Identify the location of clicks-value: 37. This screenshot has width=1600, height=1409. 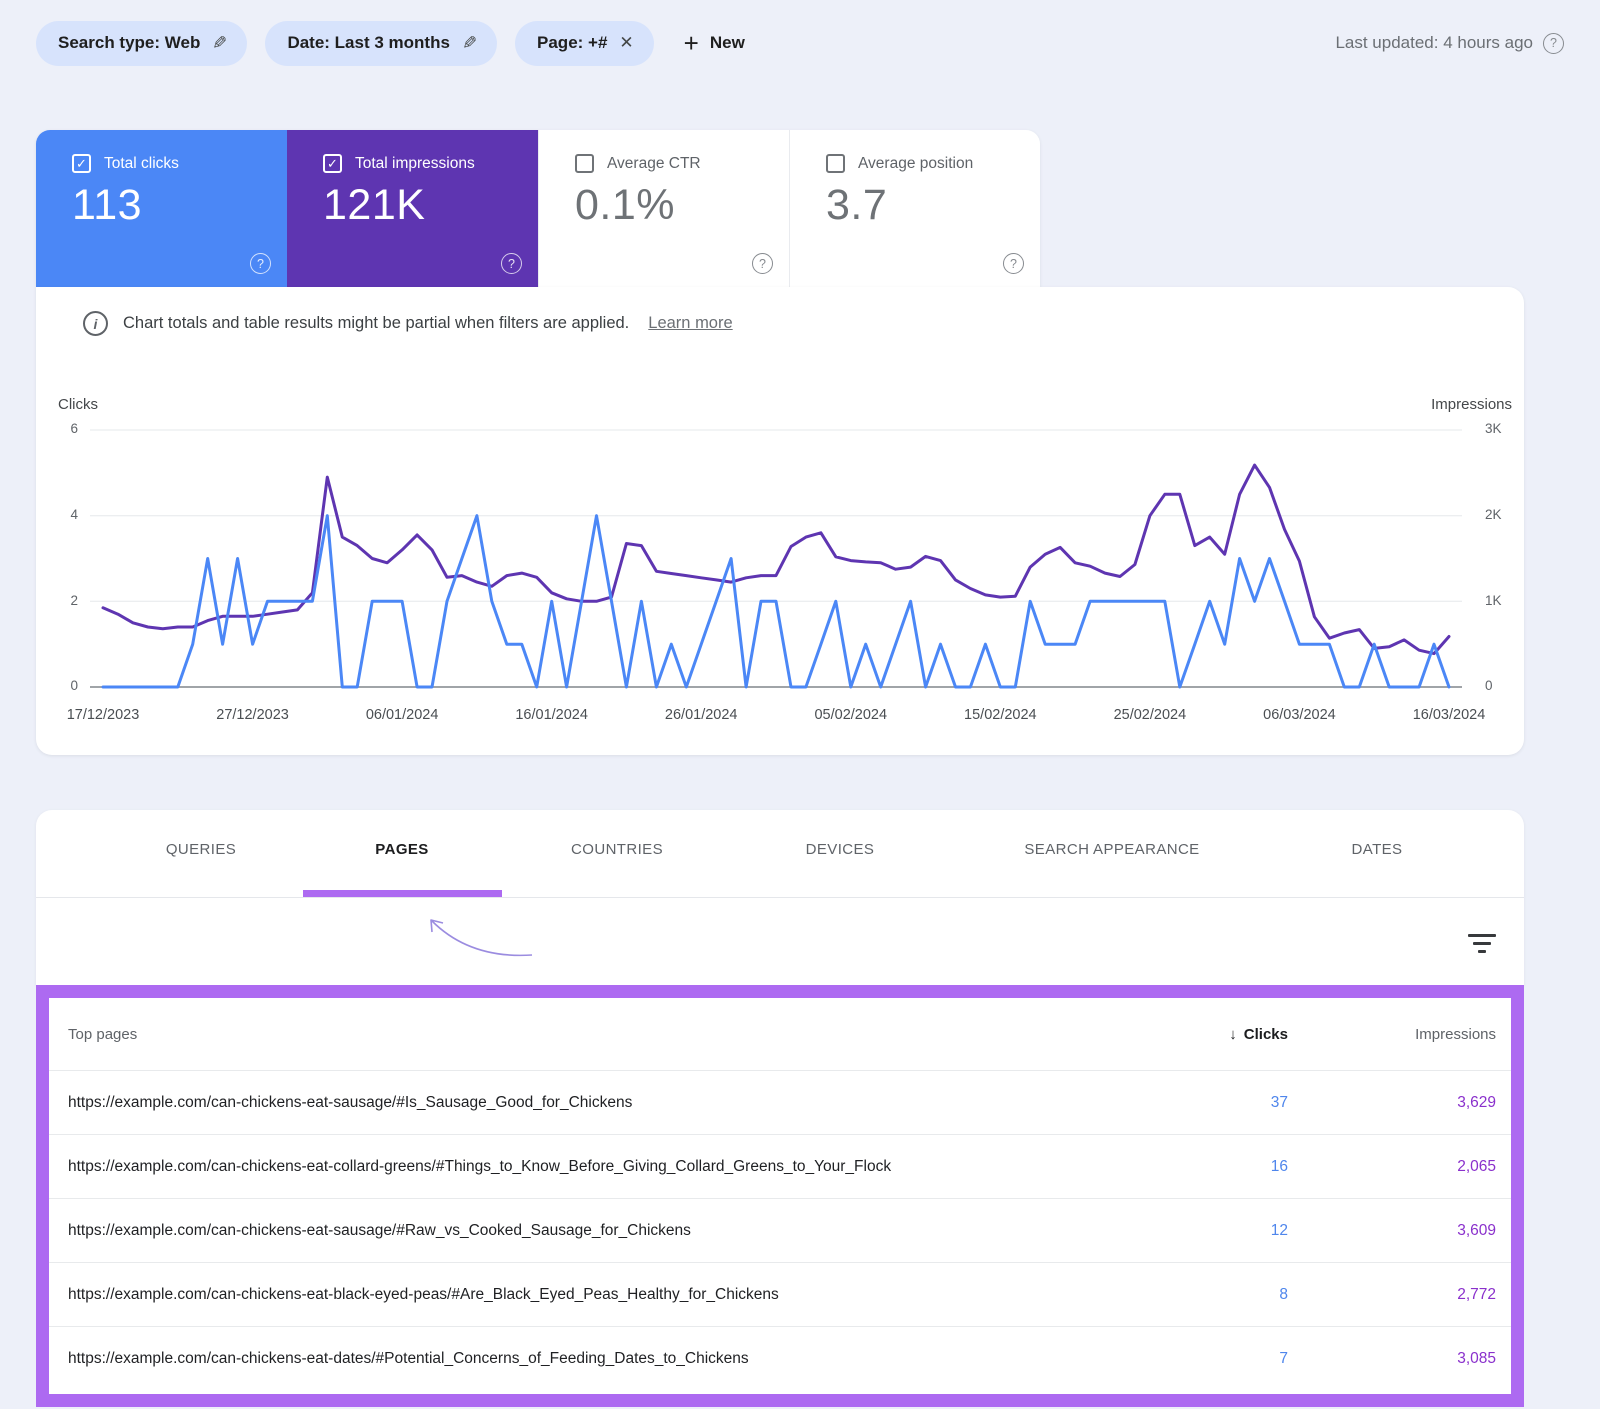
(1279, 1102).